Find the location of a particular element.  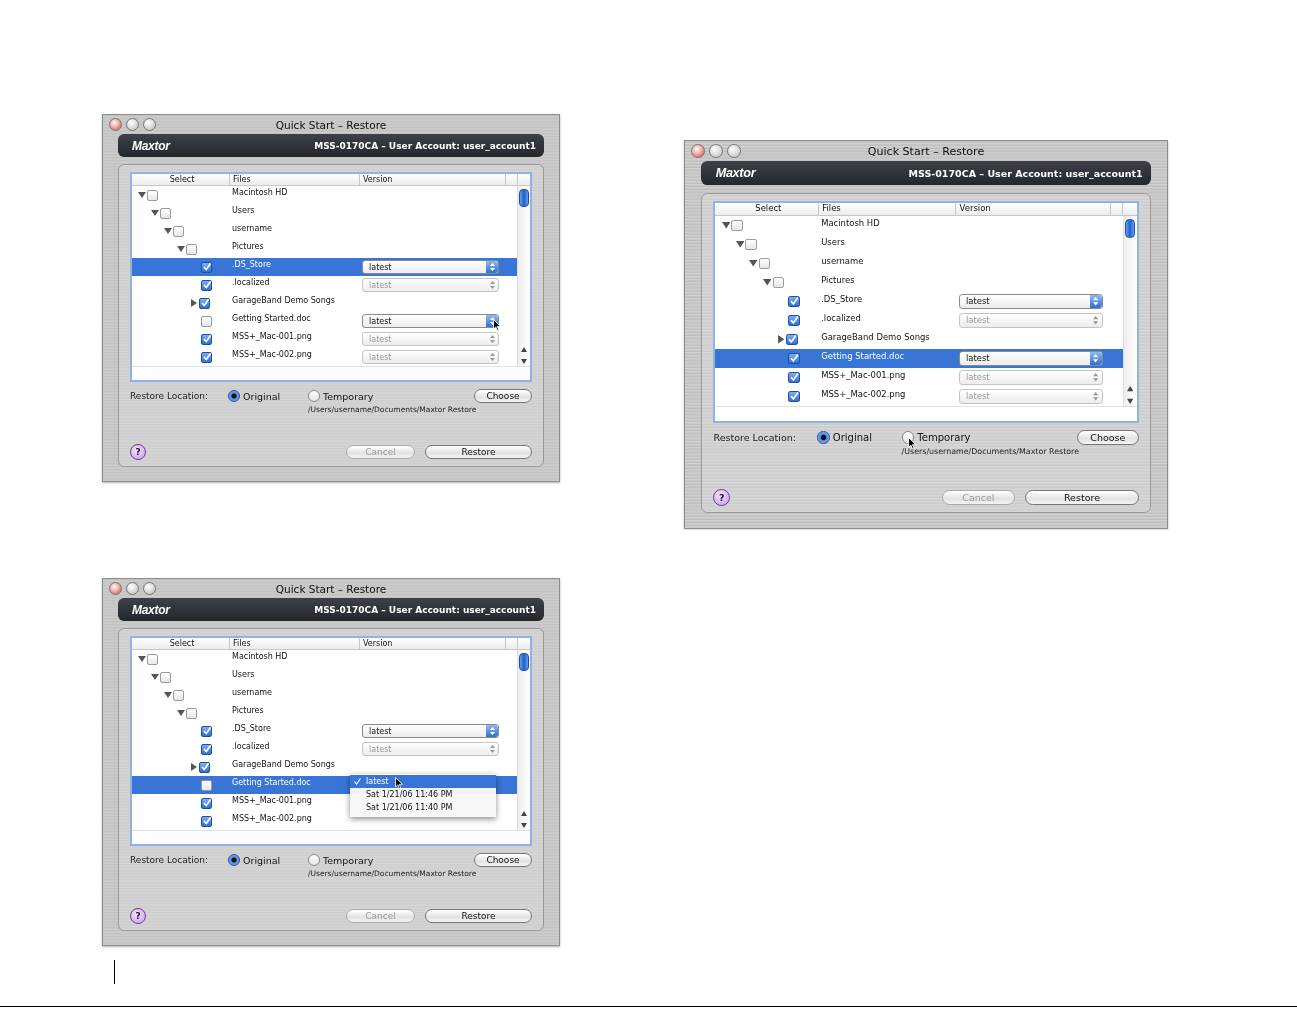

menu-item: Sat 1/21/06 11:40 PM is located at coordinates (423, 807).